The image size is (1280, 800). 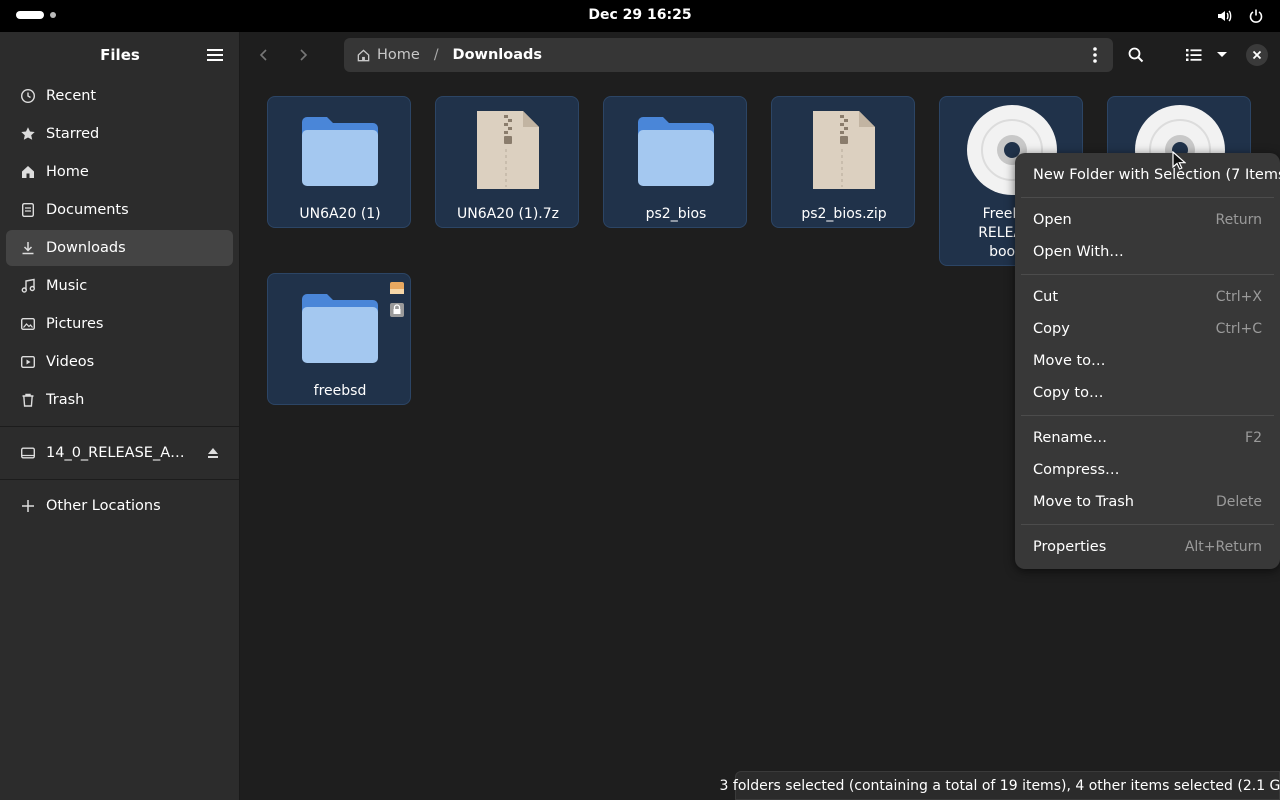 I want to click on sidebar-item-label: Pictures, so click(x=75, y=324).